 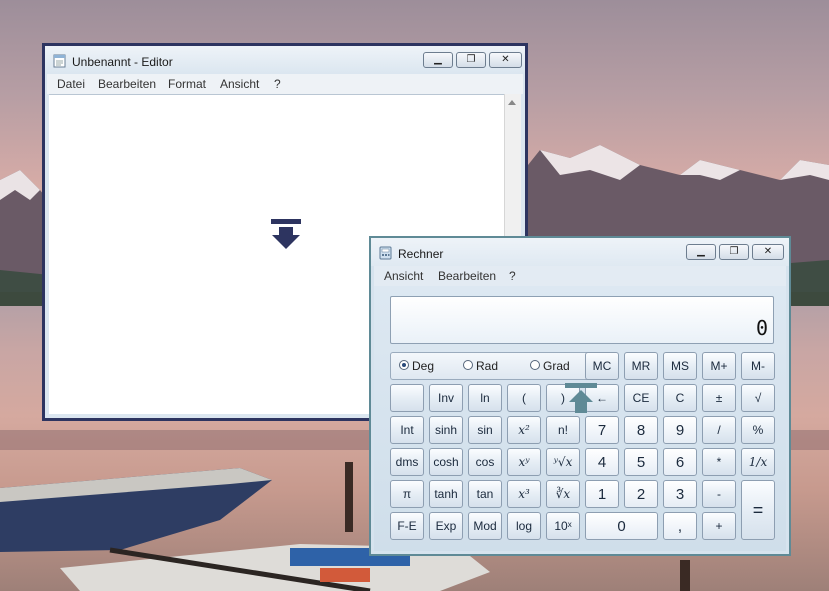 What do you see at coordinates (485, 462) in the screenshot?
I see `key-cos: cos` at bounding box center [485, 462].